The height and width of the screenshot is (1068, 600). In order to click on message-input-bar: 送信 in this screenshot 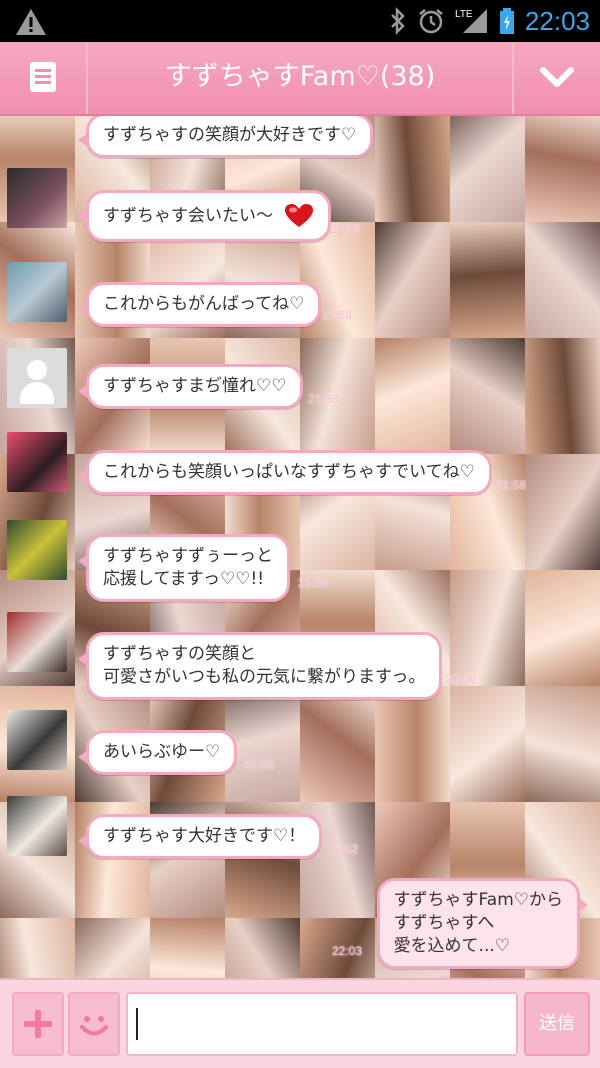, I will do `click(300, 1023)`.